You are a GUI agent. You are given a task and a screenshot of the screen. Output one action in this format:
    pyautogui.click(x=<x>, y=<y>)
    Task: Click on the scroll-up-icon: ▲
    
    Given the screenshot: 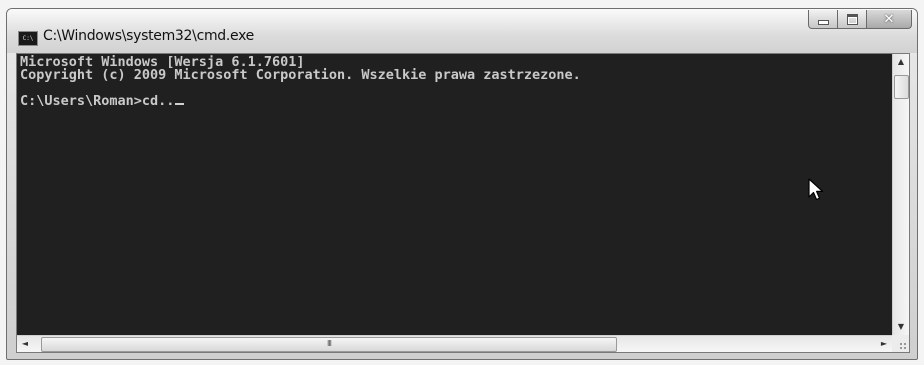 What is the action you would take?
    pyautogui.click(x=901, y=62)
    